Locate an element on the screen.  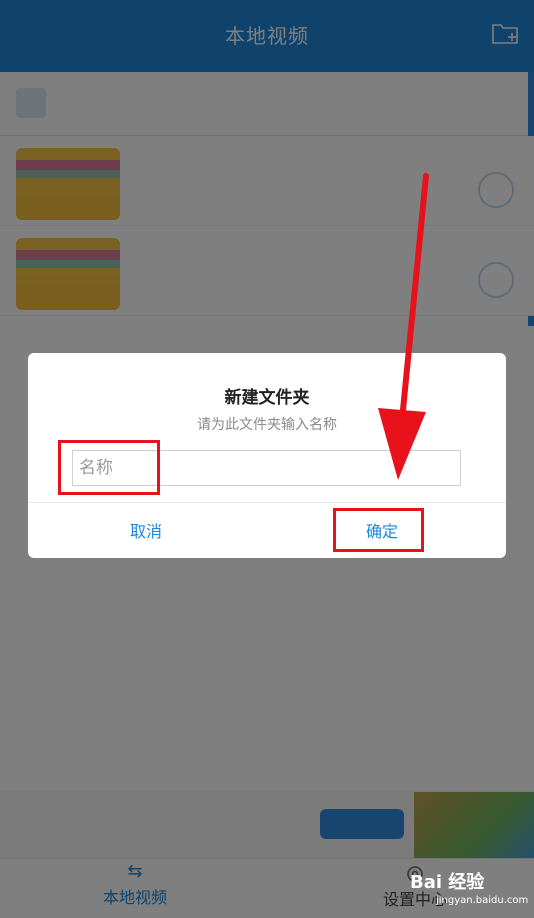
annotation-box-name is located at coordinates (109, 467).